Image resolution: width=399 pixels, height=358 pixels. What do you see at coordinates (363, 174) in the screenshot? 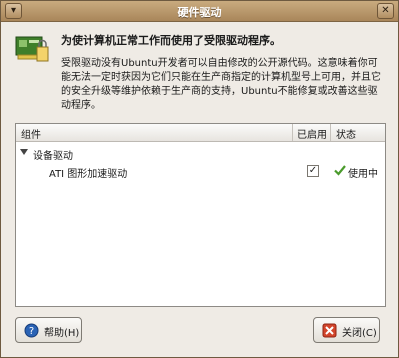
I see `status-label: 使用中` at bounding box center [363, 174].